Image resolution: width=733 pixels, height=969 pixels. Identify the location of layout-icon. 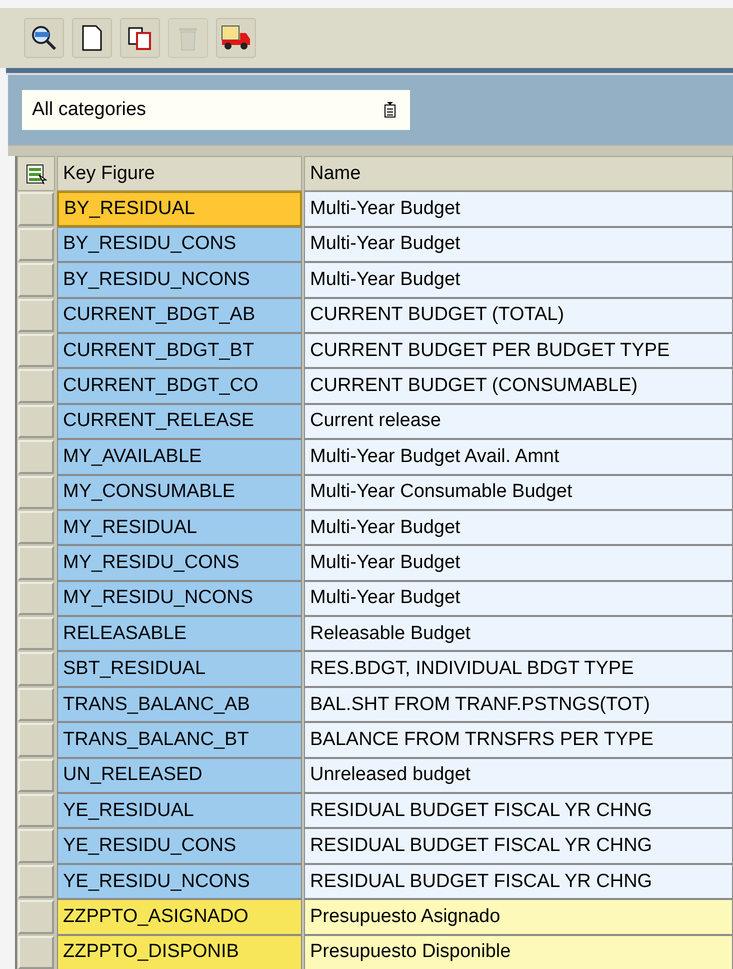
(36, 173).